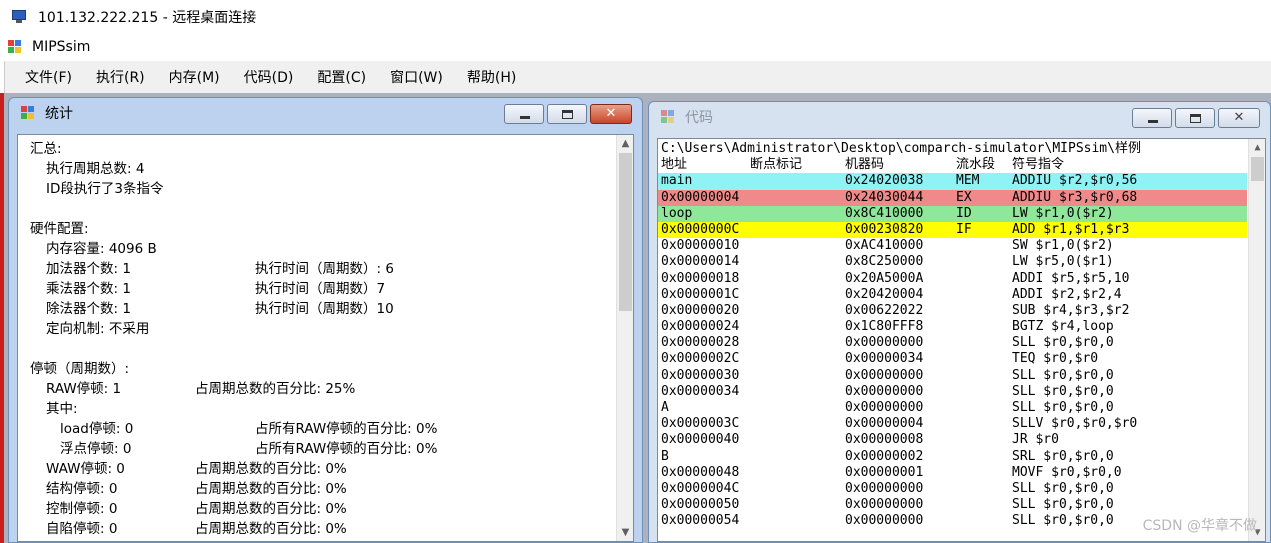 The height and width of the screenshot is (543, 1271). What do you see at coordinates (101, 249) in the screenshot?
I see `stats-label: 内存容量: 4096 B` at bounding box center [101, 249].